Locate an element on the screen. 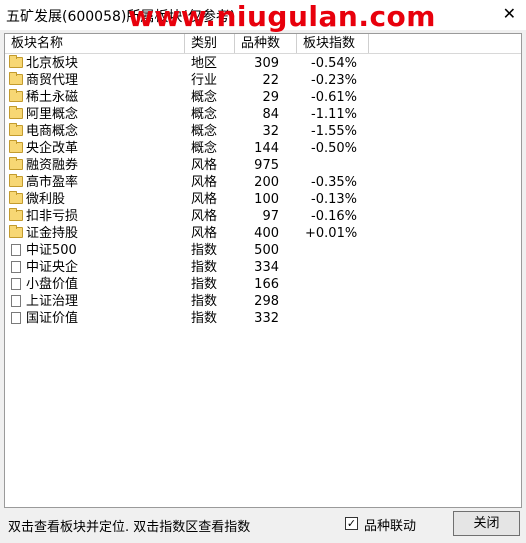 The height and width of the screenshot is (543, 526). column-header-count: 品种数 is located at coordinates (266, 43).